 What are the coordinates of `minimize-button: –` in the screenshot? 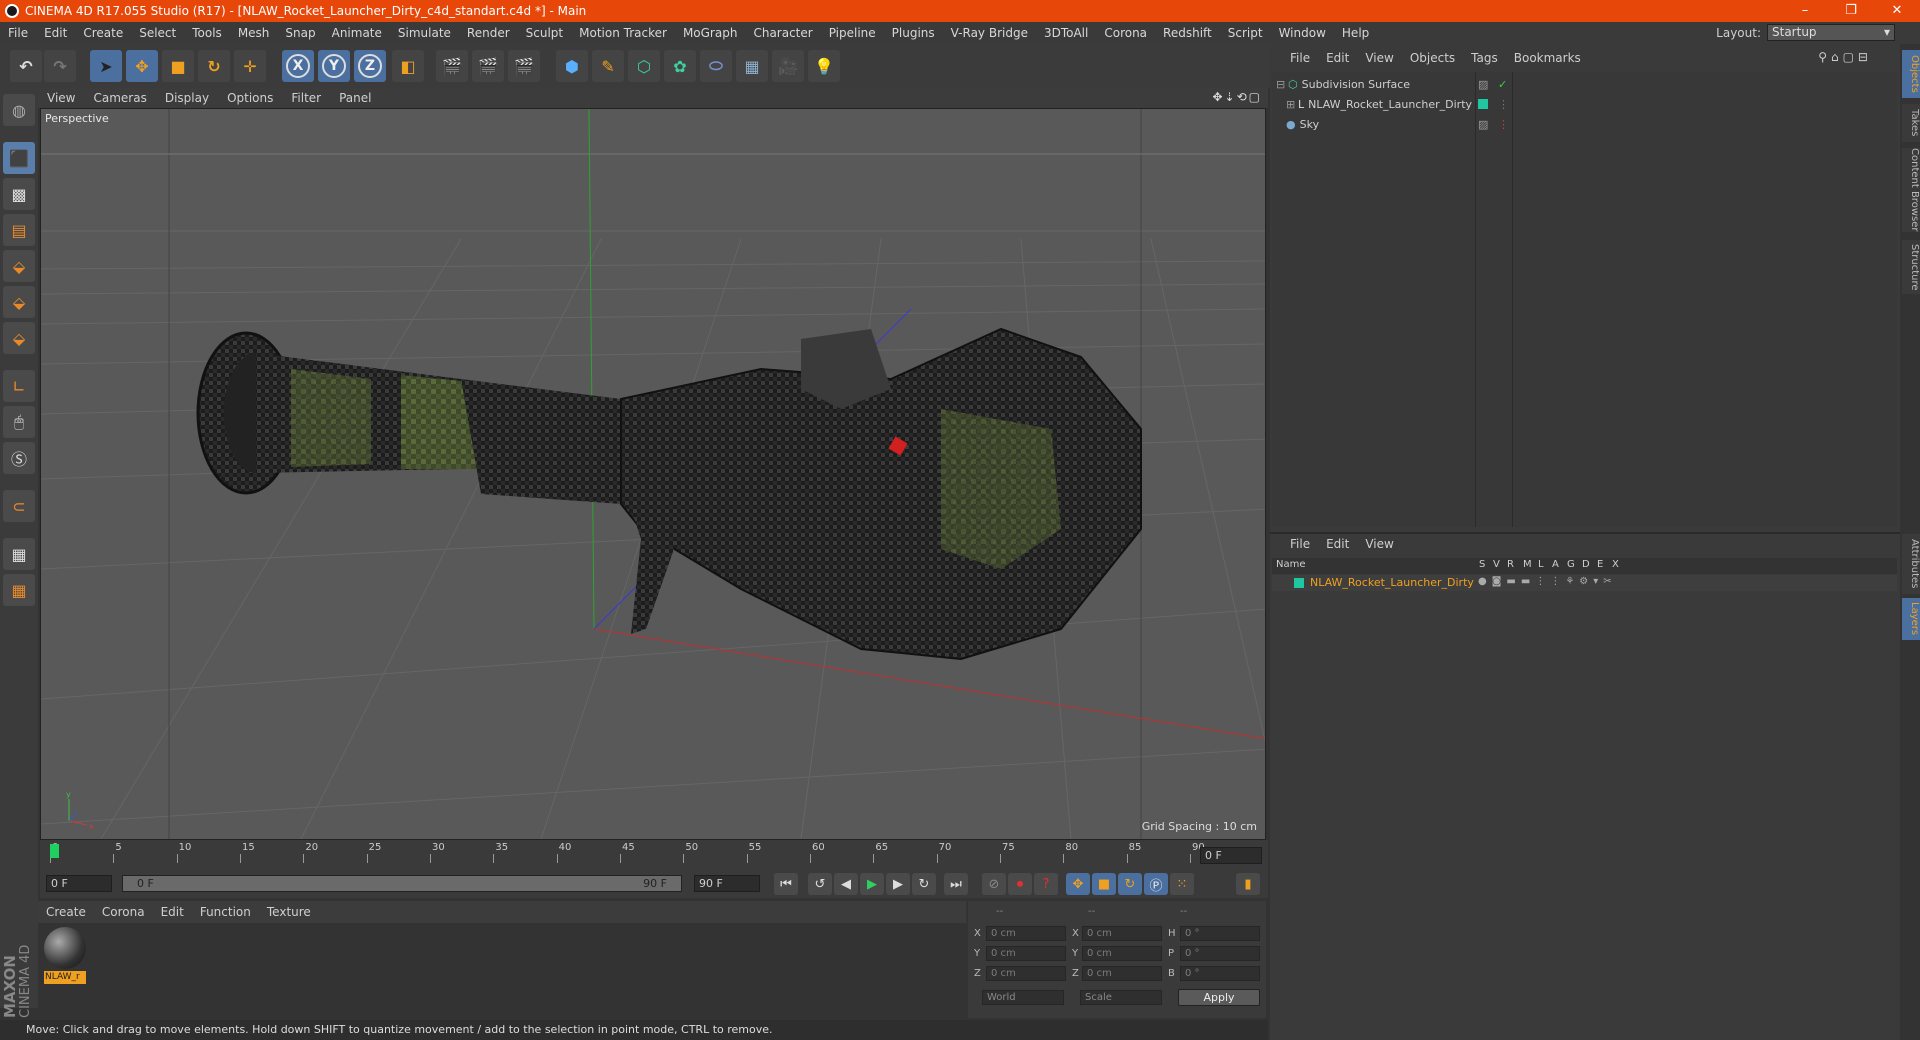 It's located at (1805, 11).